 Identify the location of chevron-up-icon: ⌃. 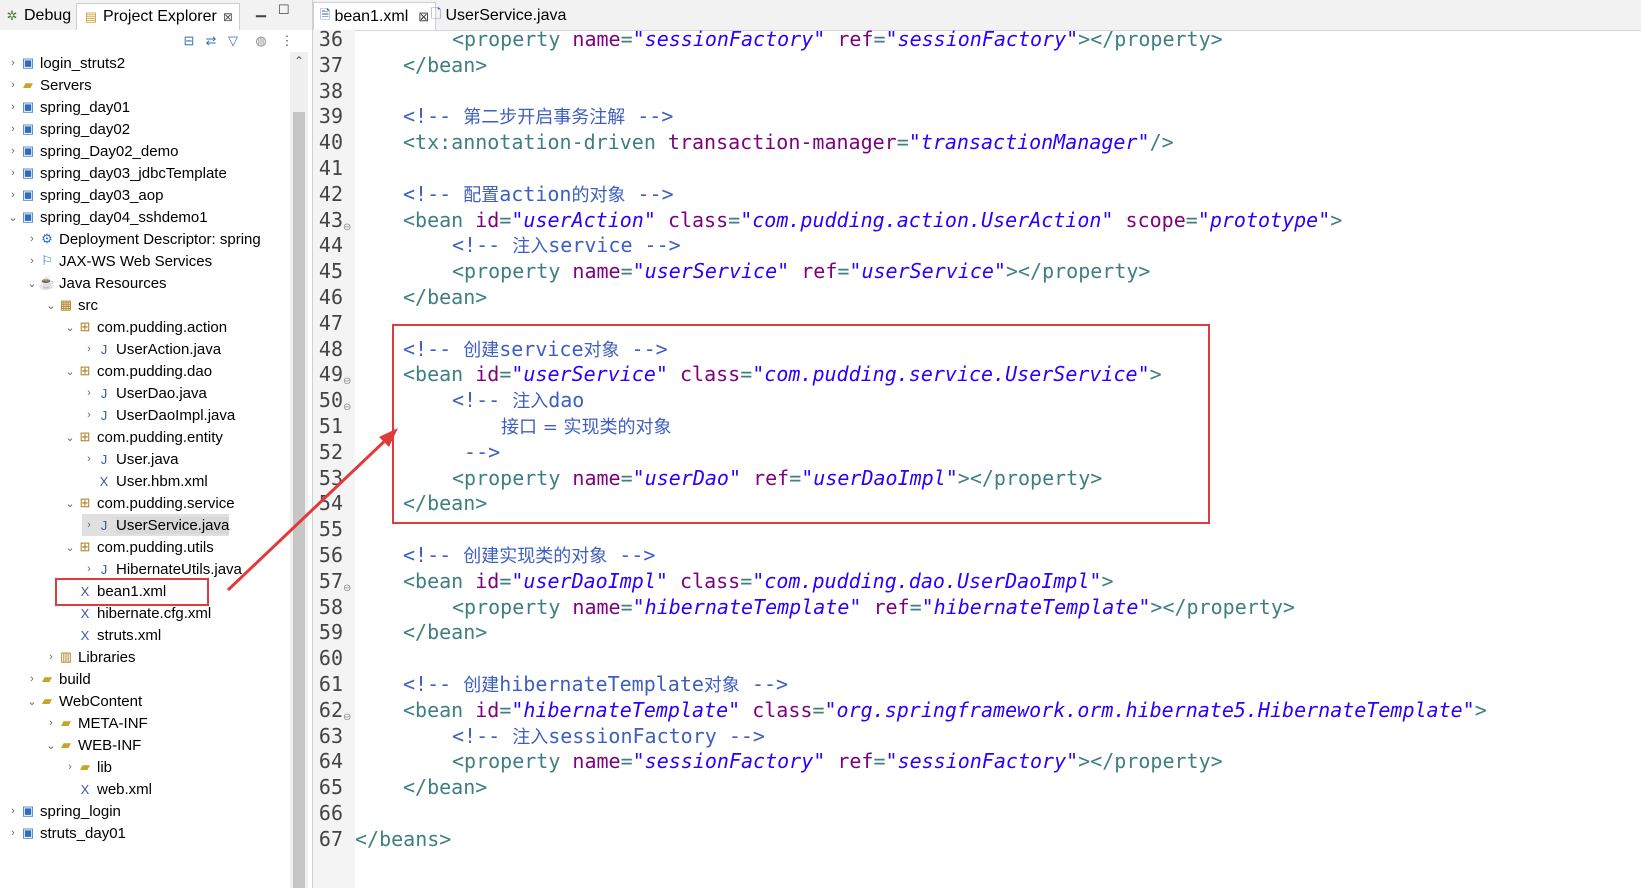
(299, 61).